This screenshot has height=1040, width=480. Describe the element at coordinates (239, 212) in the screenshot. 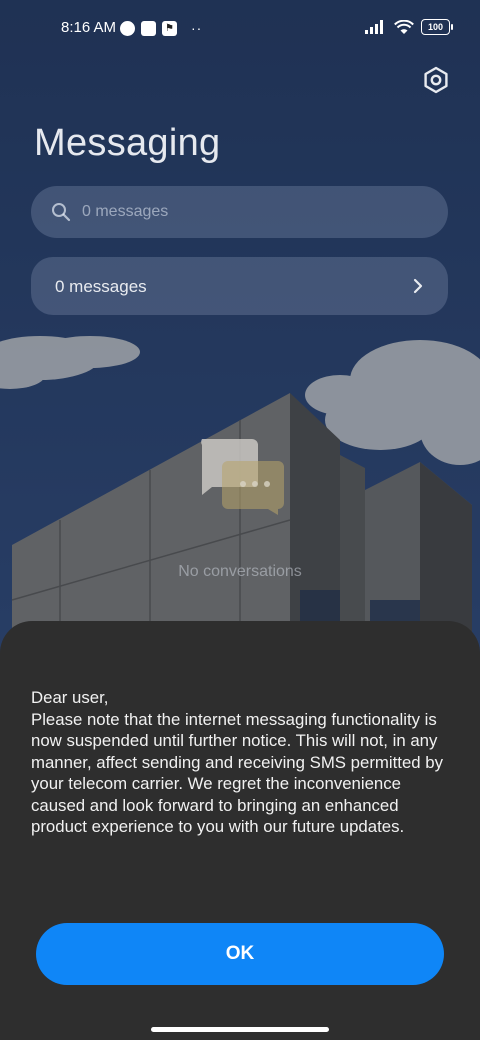

I see `search-bar: 0 messages` at that location.